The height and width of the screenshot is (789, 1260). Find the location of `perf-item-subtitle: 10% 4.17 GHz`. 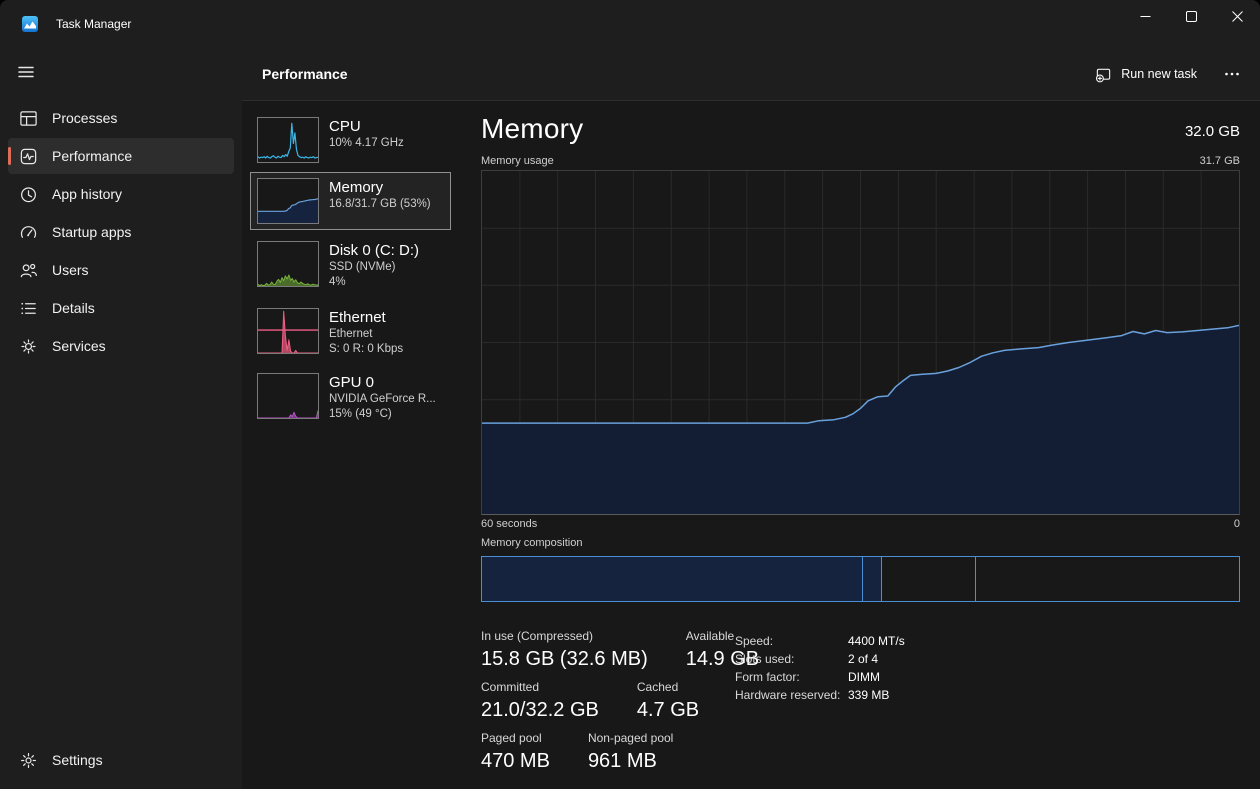

perf-item-subtitle: 10% 4.17 GHz is located at coordinates (366, 143).